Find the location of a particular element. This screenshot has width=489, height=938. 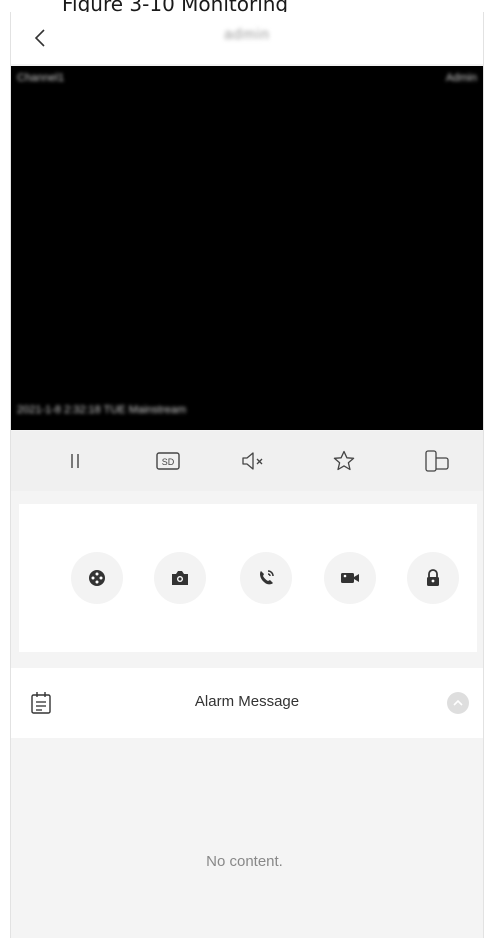

stream-quality-button: SD is located at coordinates (168, 461).